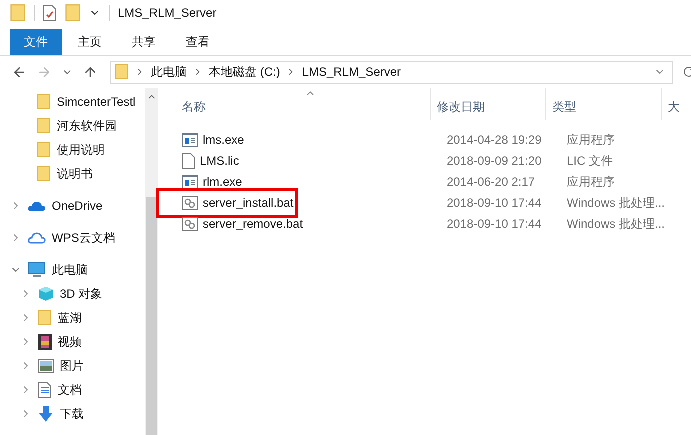  What do you see at coordinates (223, 140) in the screenshot?
I see `file-name: lms.exe` at bounding box center [223, 140].